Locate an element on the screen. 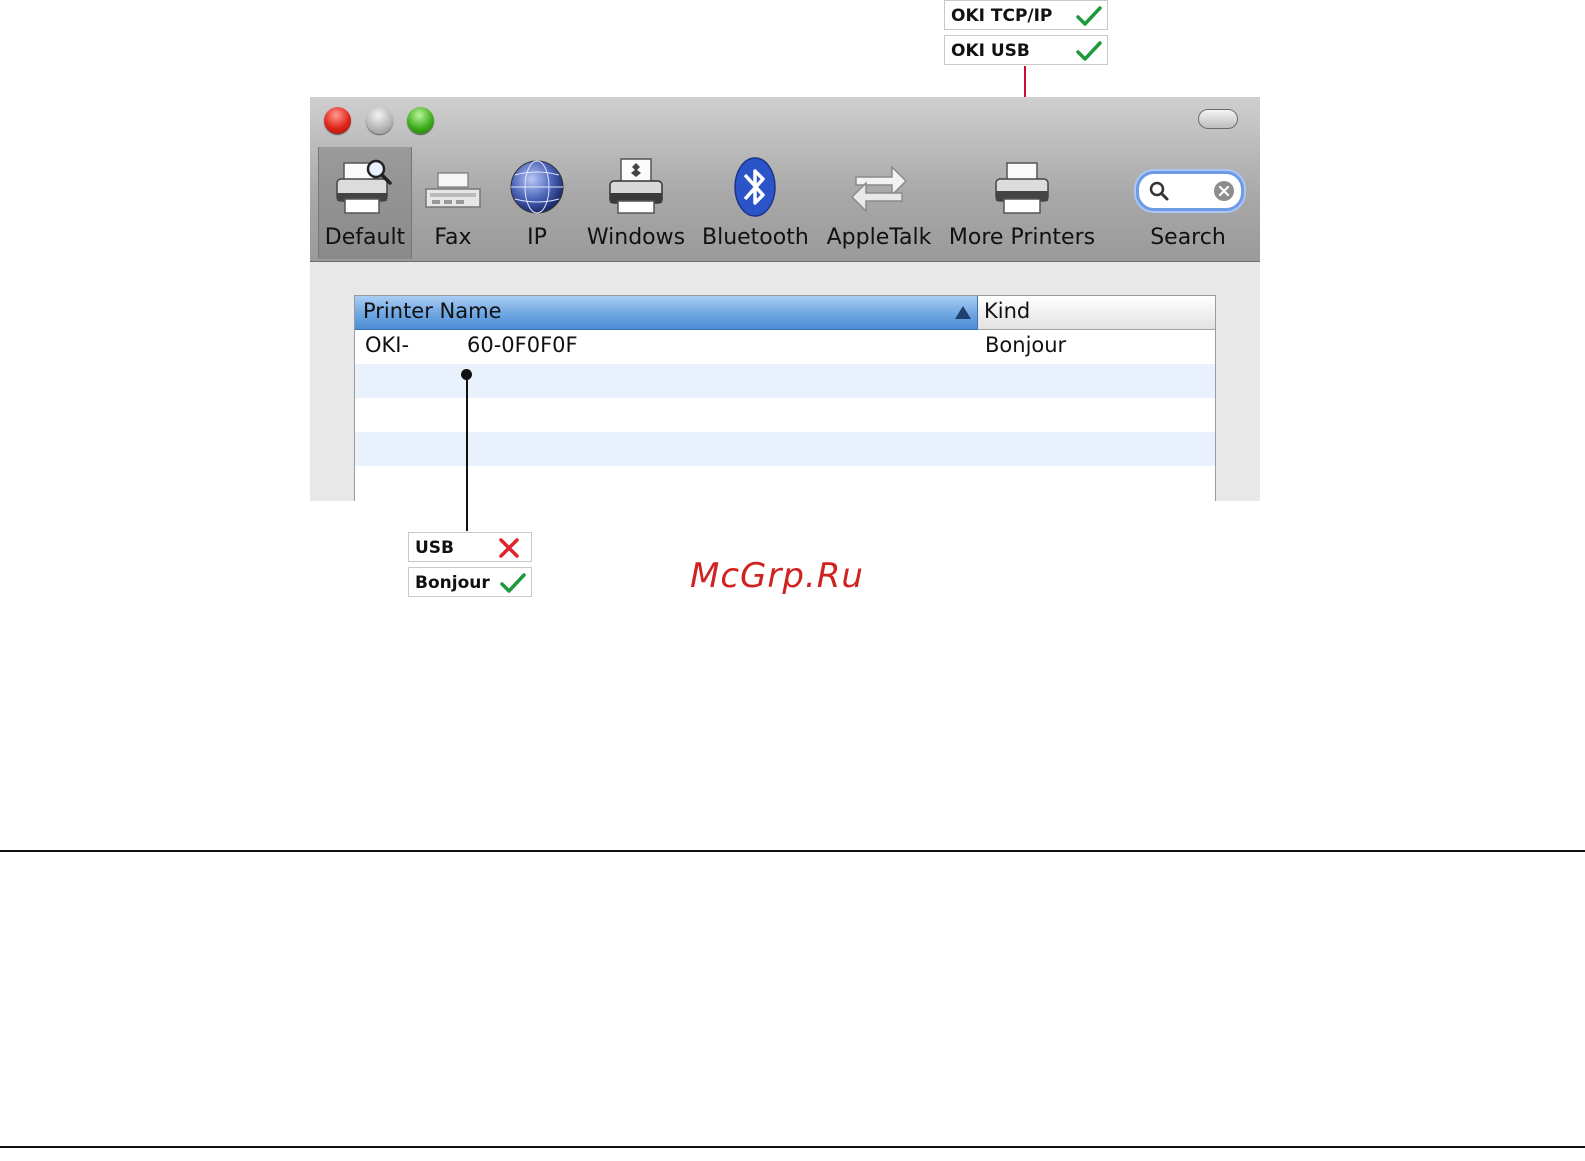 This screenshot has width=1585, height=1161. table-header: Printer Name Kind is located at coordinates (785, 313).